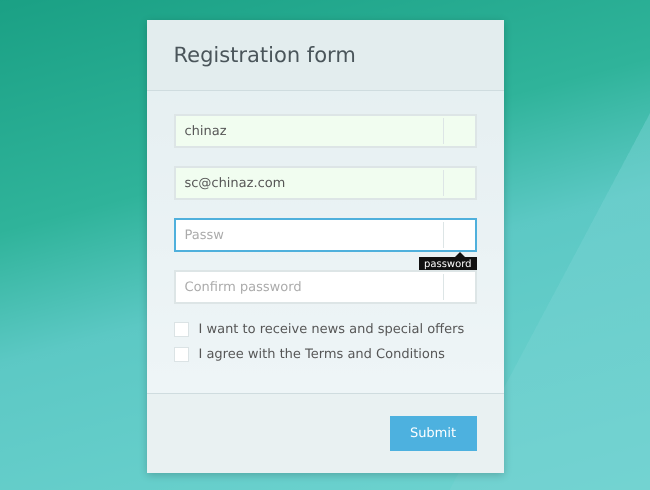  Describe the element at coordinates (265, 55) in the screenshot. I see `form-title: Registration form` at that location.